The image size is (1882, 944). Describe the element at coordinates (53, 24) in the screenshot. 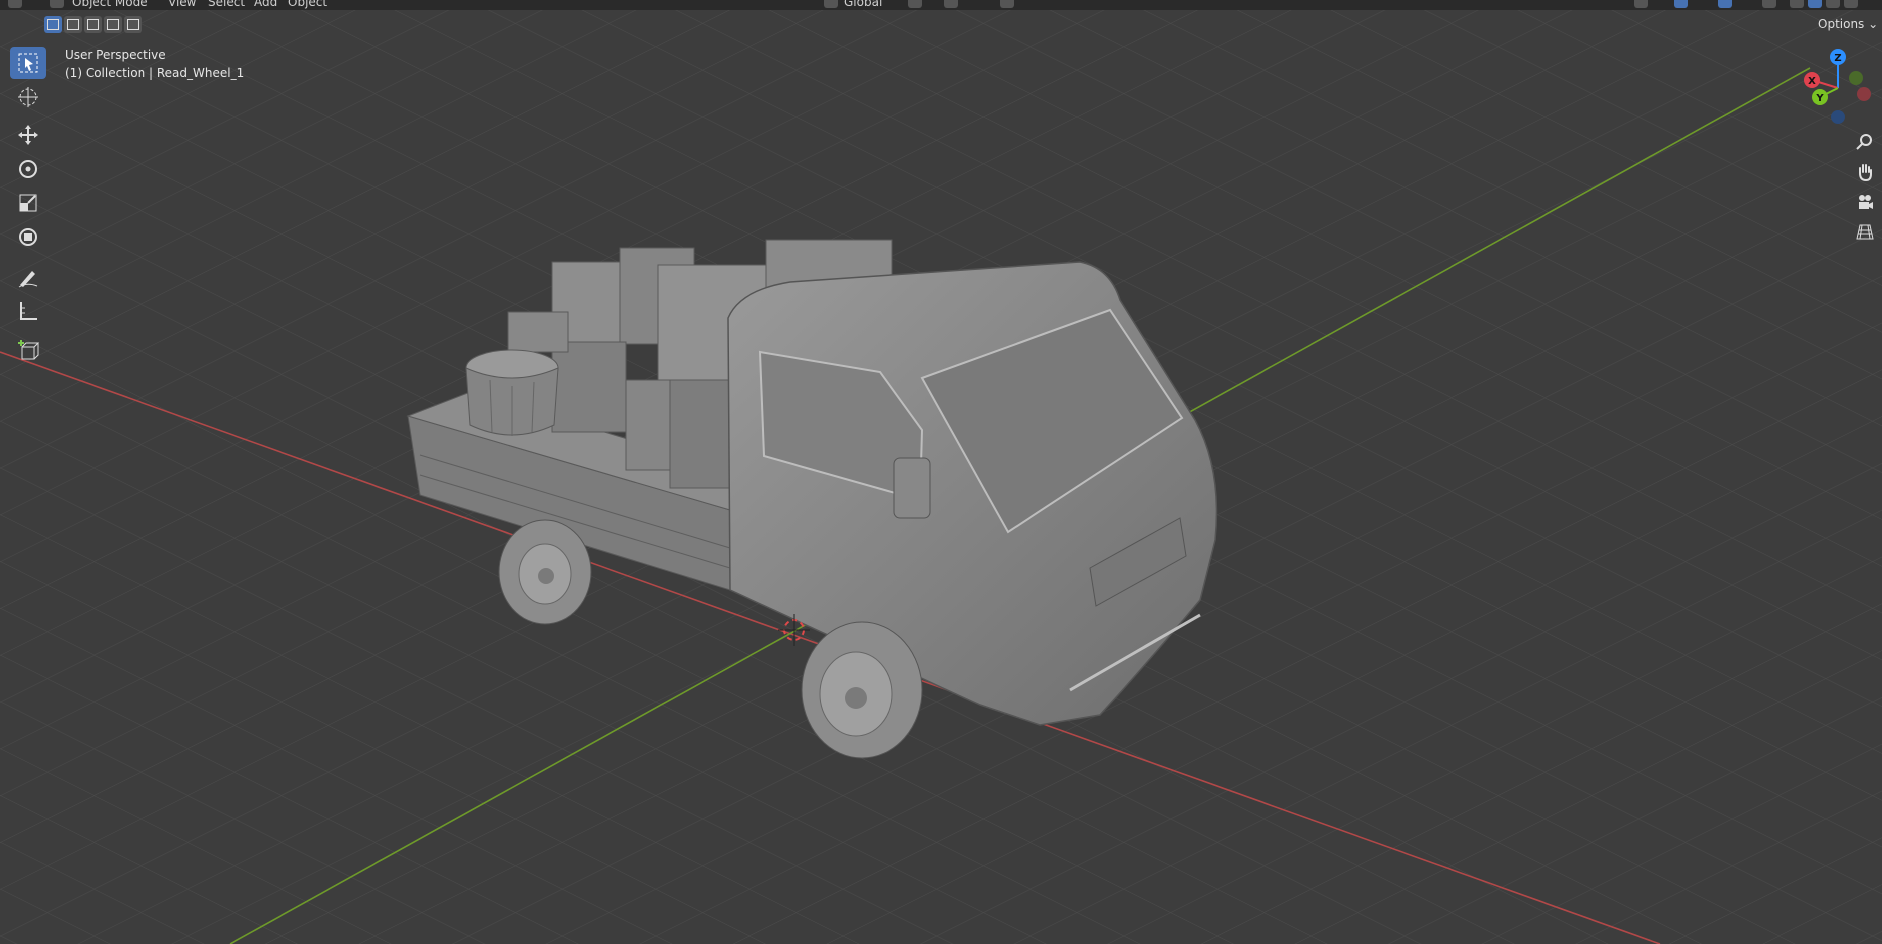

I see `select-new-icon` at that location.